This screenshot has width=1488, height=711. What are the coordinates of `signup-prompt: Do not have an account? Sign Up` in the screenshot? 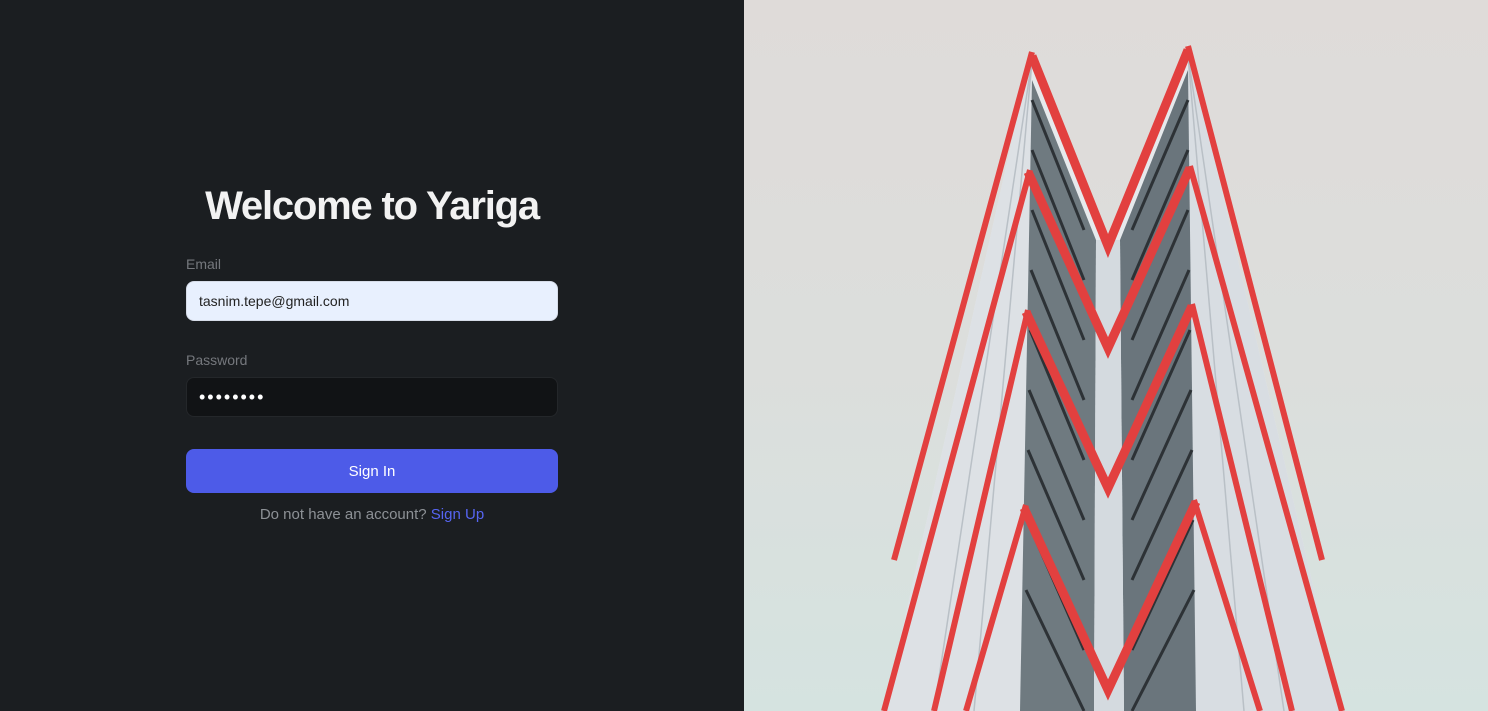 It's located at (372, 514).